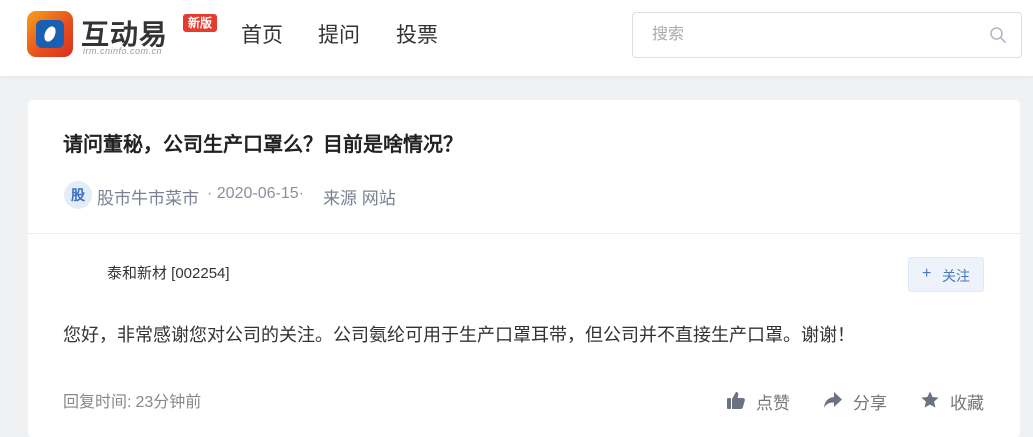  What do you see at coordinates (927, 273) in the screenshot?
I see `plus-icon: +` at bounding box center [927, 273].